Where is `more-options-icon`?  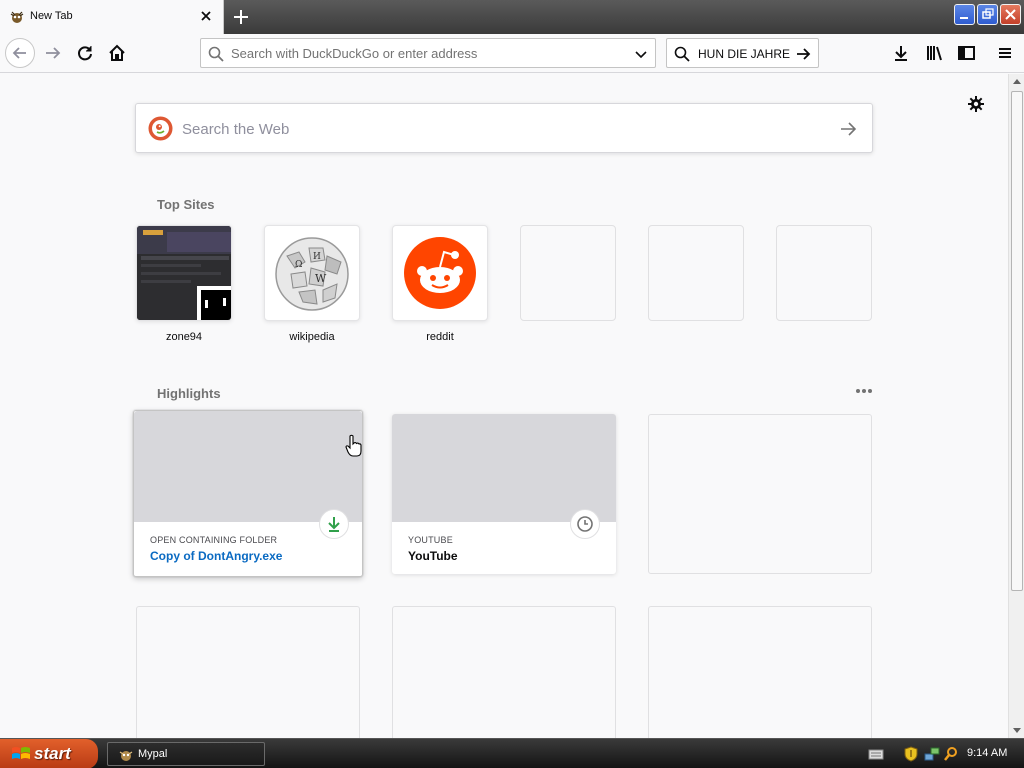 more-options-icon is located at coordinates (864, 391).